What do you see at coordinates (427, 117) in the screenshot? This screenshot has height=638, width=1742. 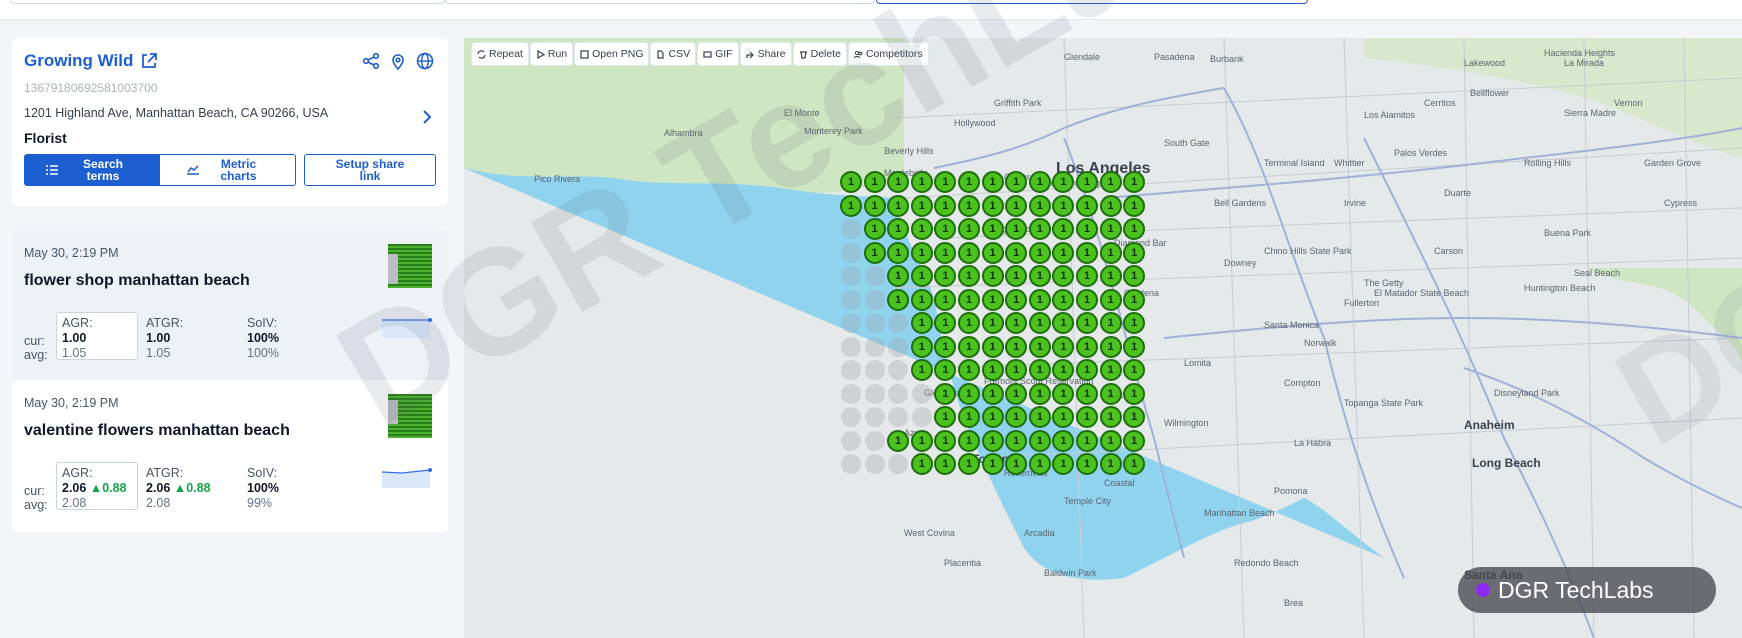 I see `chevron-right-icon` at bounding box center [427, 117].